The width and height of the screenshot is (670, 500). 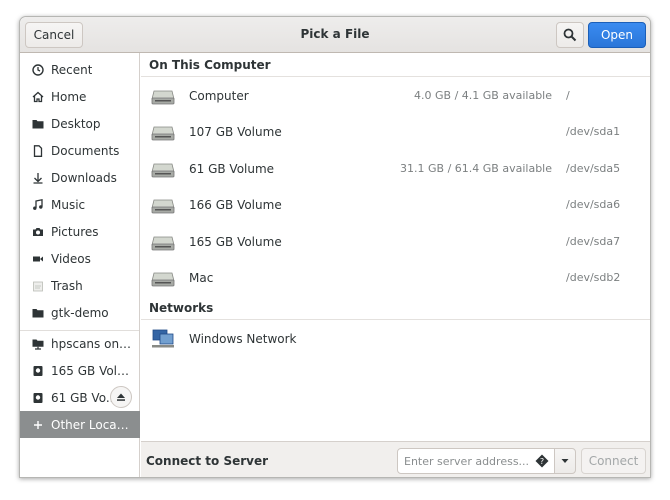 I want to click on location-name: 61 GB Volume, so click(x=232, y=169).